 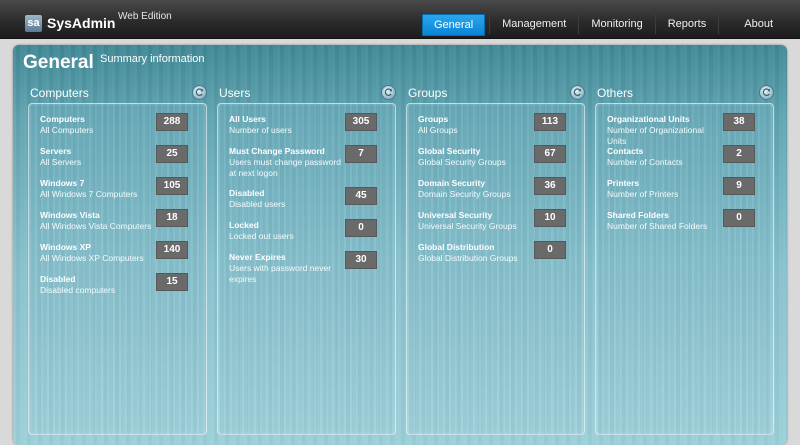 What do you see at coordinates (615, 93) in the screenshot?
I see `section-title: Others` at bounding box center [615, 93].